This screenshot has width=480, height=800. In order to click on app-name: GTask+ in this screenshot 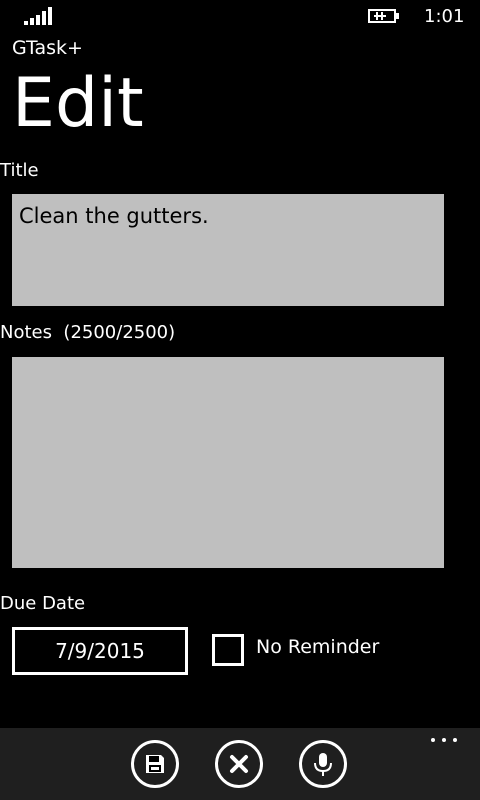, I will do `click(47, 48)`.